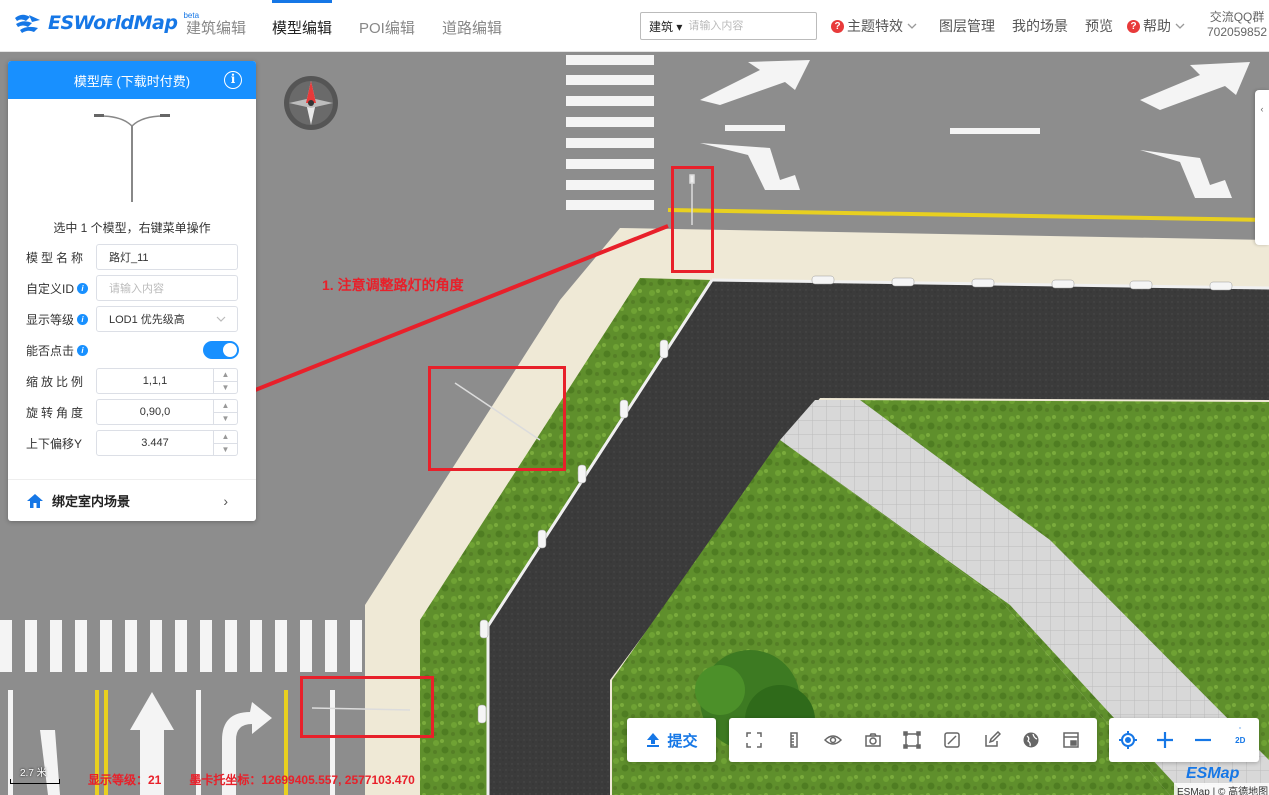  What do you see at coordinates (91, 501) in the screenshot?
I see `bind-indoor-label: 绑定室内场景` at bounding box center [91, 501].